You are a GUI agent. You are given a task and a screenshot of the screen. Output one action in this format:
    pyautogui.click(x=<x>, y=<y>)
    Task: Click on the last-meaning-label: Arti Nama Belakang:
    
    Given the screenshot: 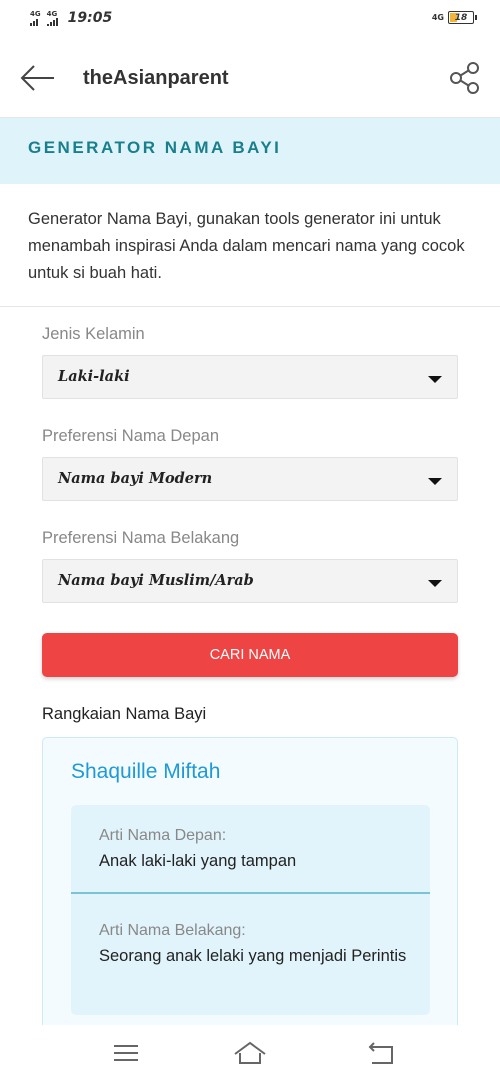 What is the action you would take?
    pyautogui.click(x=172, y=930)
    